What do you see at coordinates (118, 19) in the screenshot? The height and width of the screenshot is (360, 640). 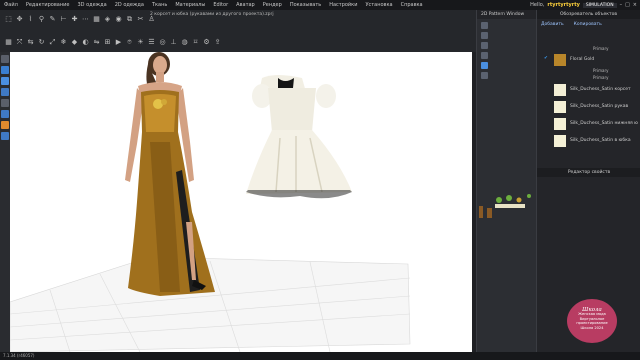 I see `button-tool-icon: ◉` at bounding box center [118, 19].